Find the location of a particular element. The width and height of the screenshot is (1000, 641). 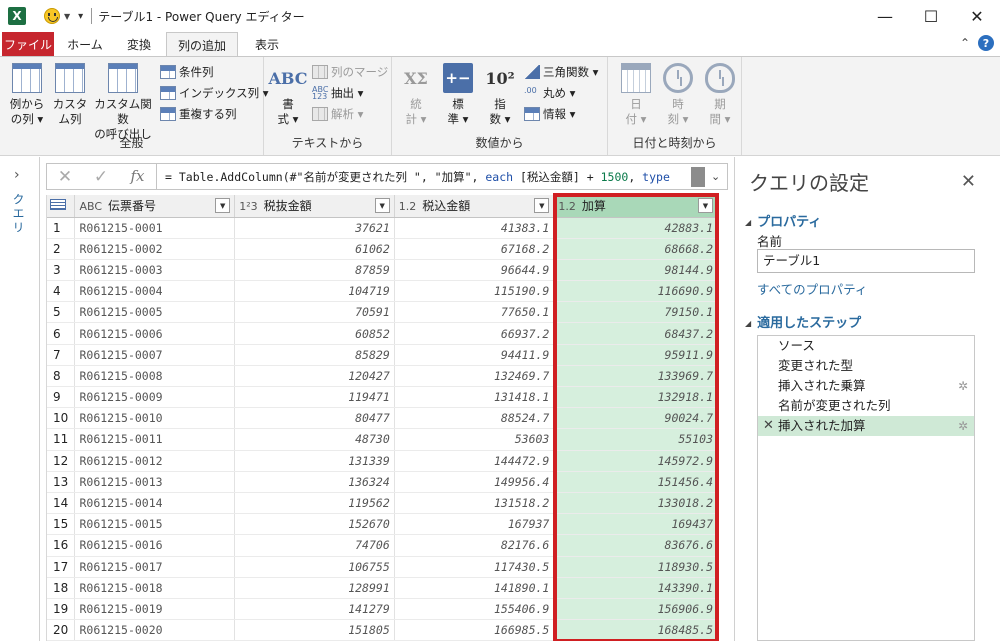

table-row: 2 R061215-0002 61062 67168.2 68668.2 is located at coordinates (382, 249).